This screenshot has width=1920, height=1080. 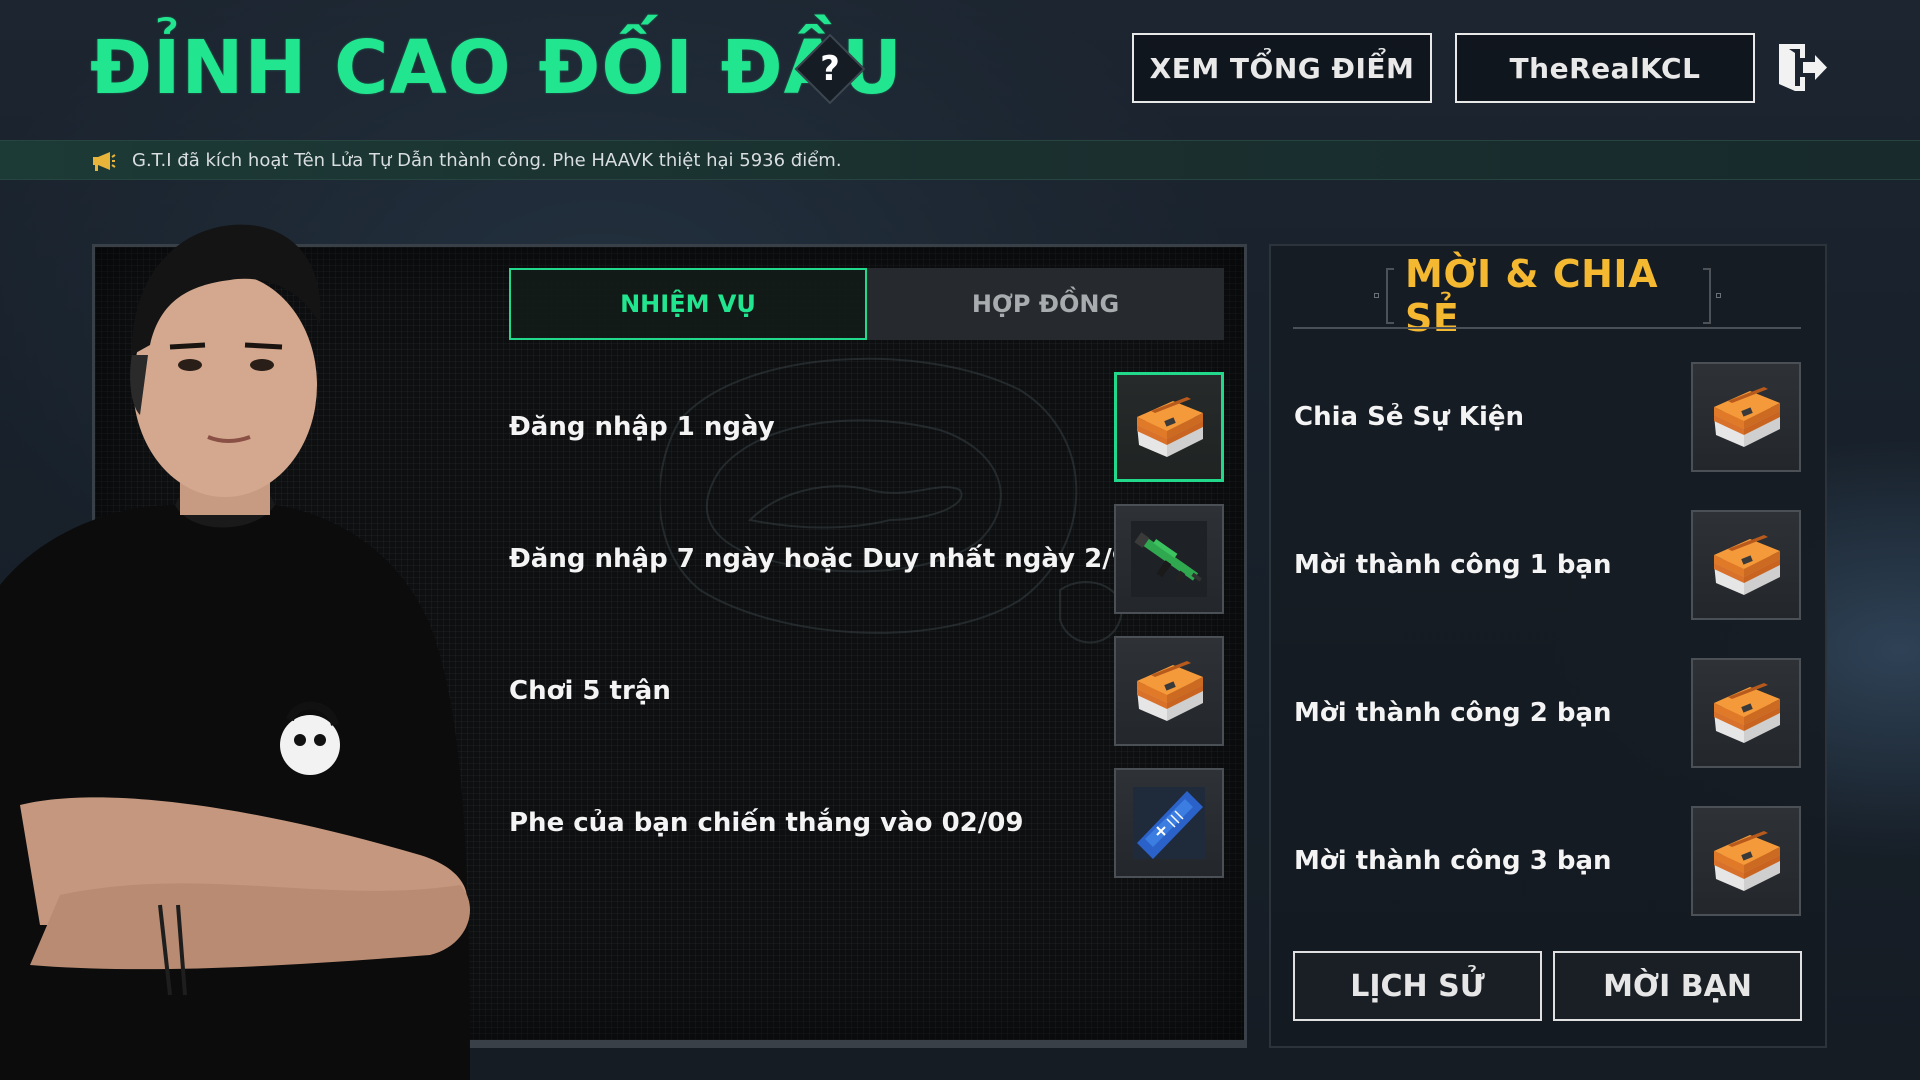 I want to click on mission-label: Phe của bạn chiến thắng vào 02/09, so click(x=766, y=823).